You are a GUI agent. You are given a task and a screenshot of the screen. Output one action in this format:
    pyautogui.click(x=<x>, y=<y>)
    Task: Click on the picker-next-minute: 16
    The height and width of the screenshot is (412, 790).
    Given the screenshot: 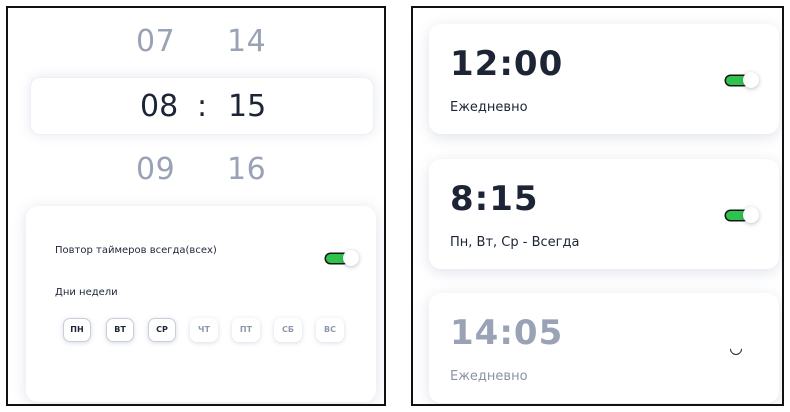 What is the action you would take?
    pyautogui.click(x=246, y=169)
    